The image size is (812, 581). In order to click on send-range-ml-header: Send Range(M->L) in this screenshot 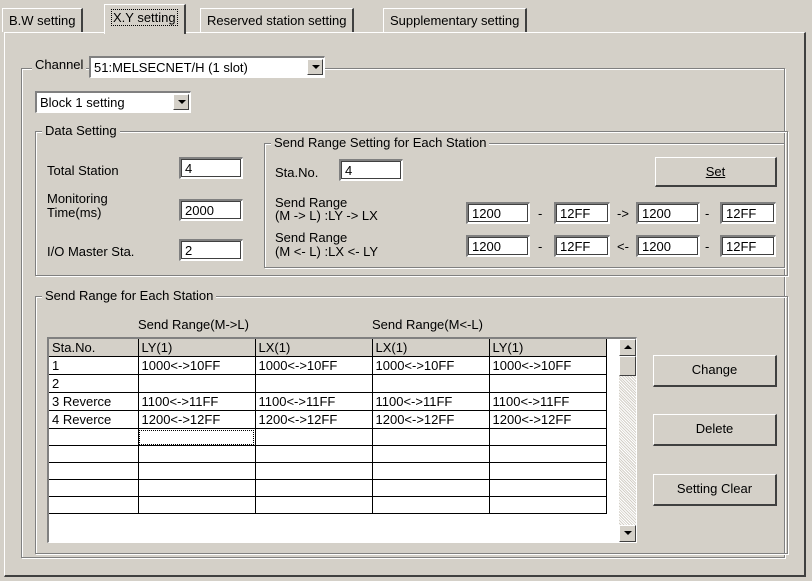, I will do `click(193, 324)`.